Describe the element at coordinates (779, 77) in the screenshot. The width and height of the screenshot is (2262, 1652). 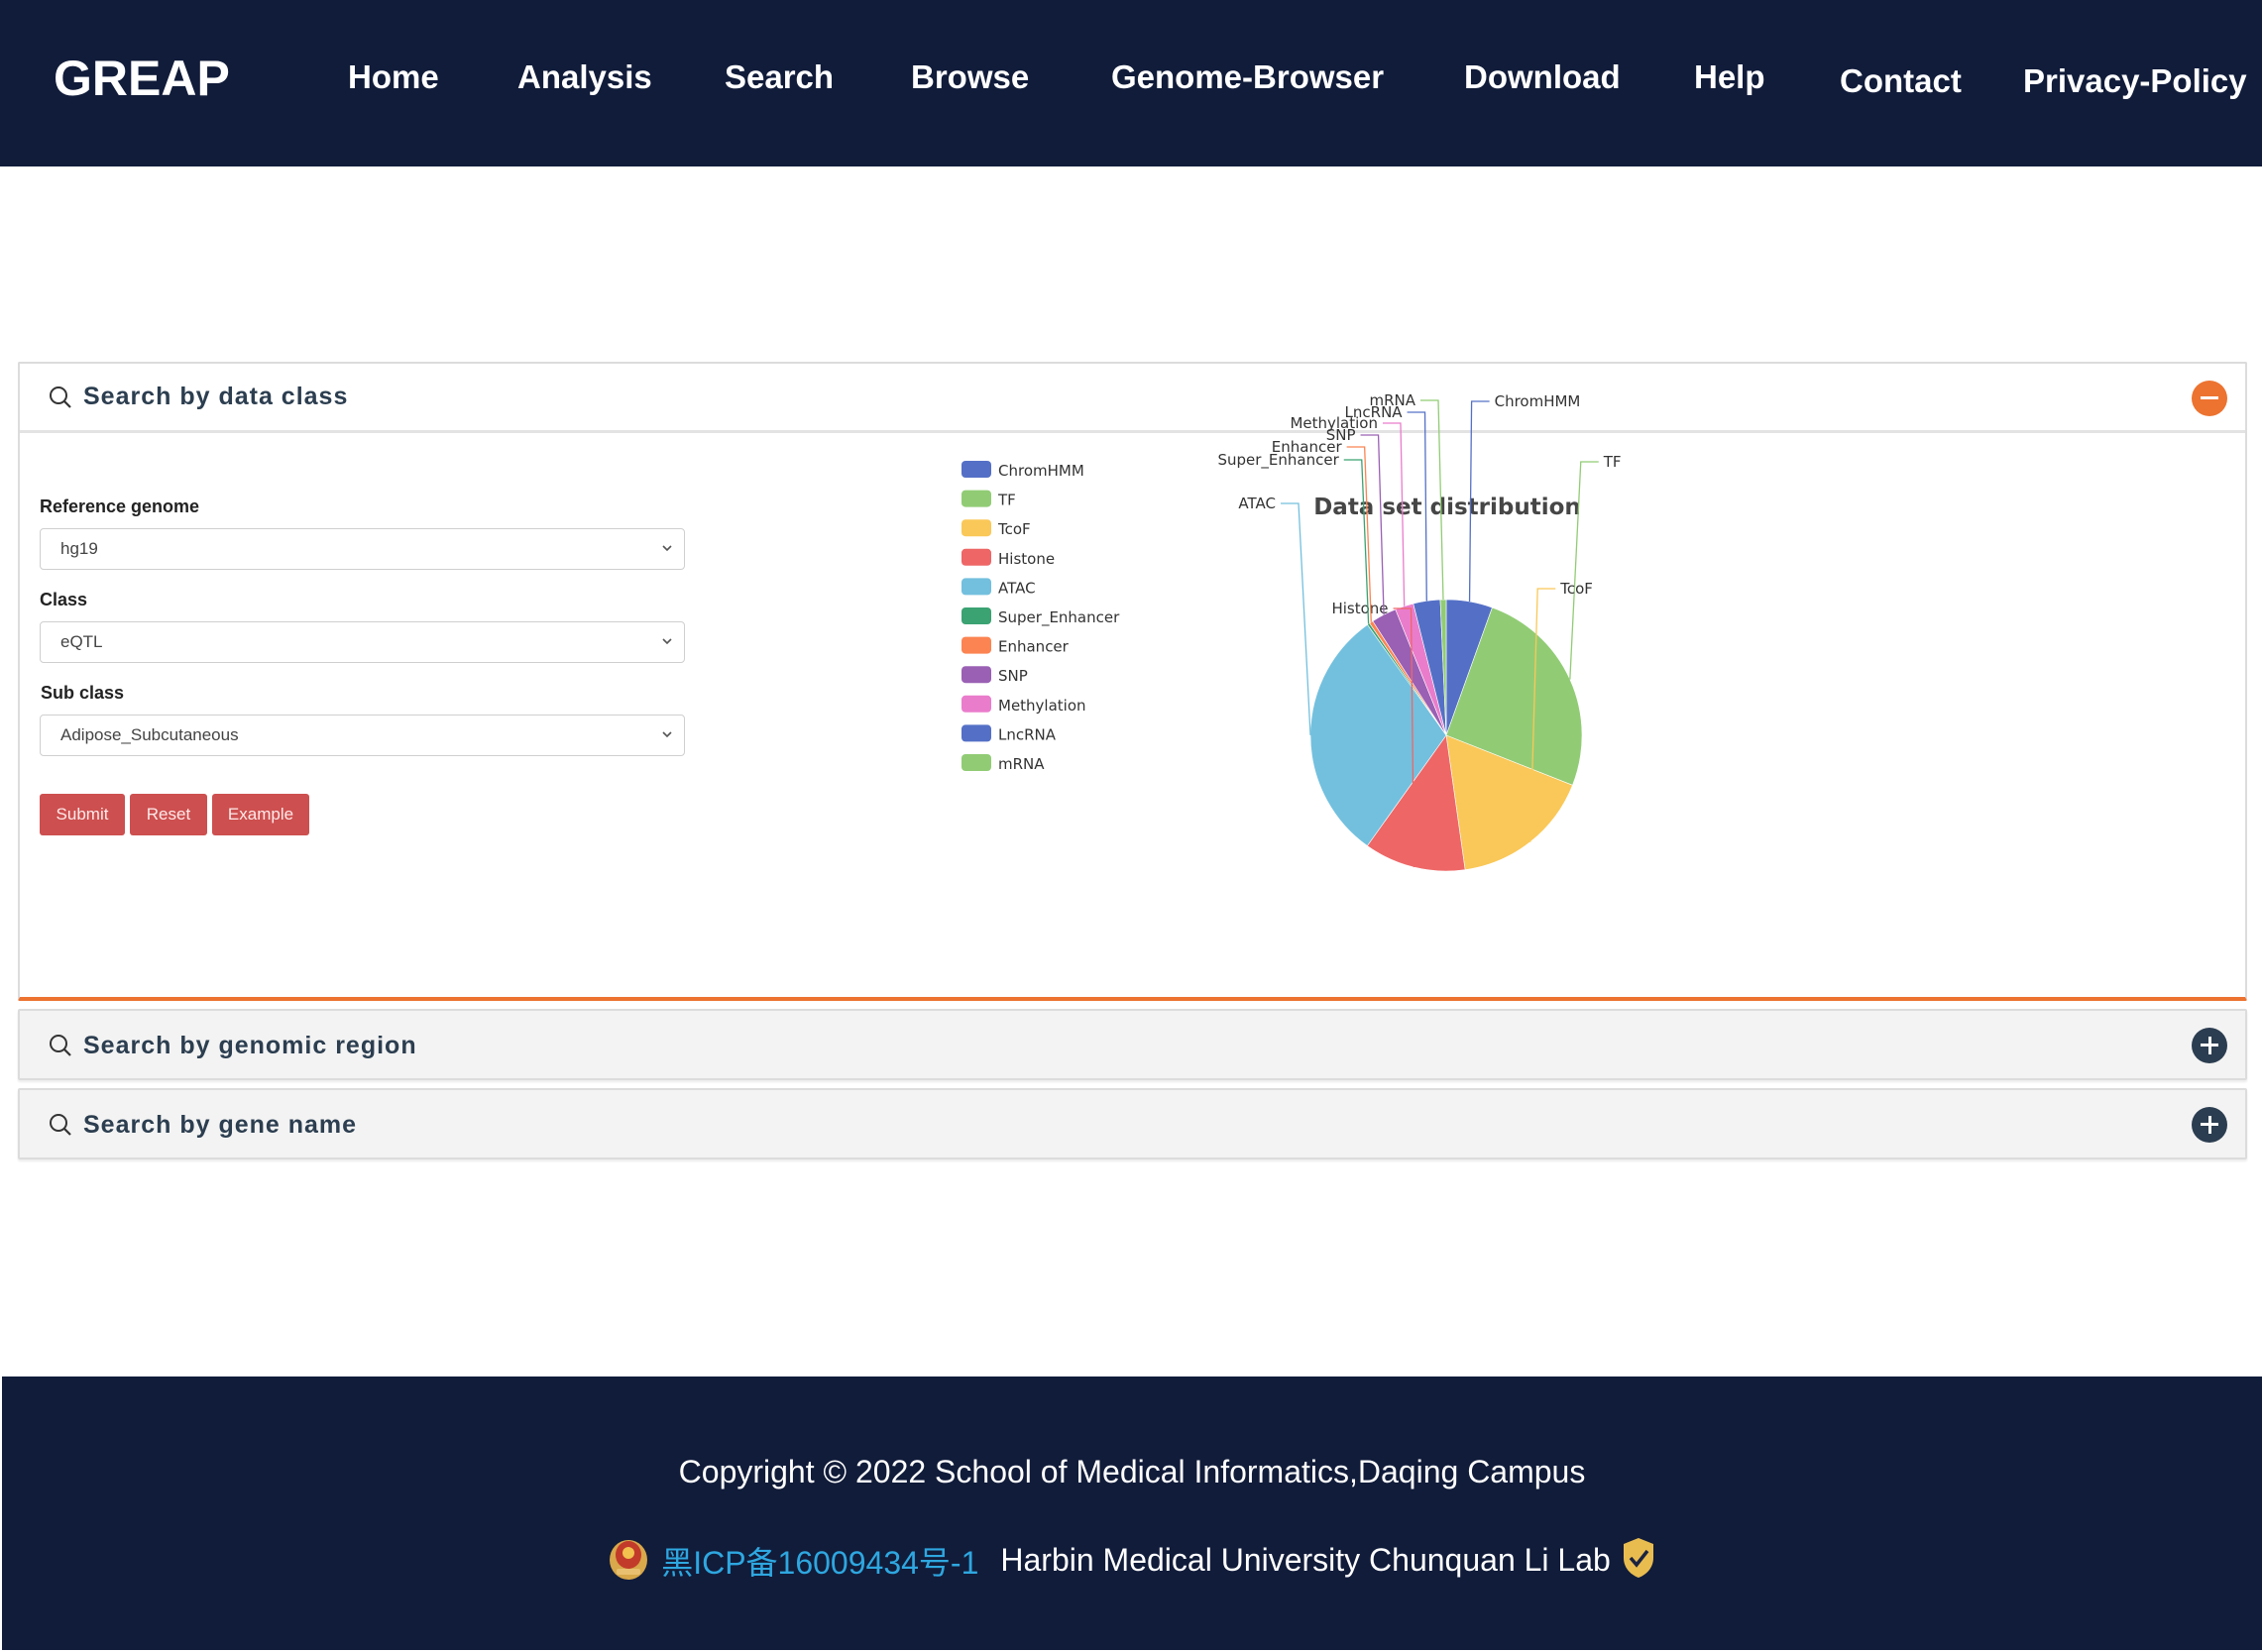
I see `nav-search: Search` at that location.